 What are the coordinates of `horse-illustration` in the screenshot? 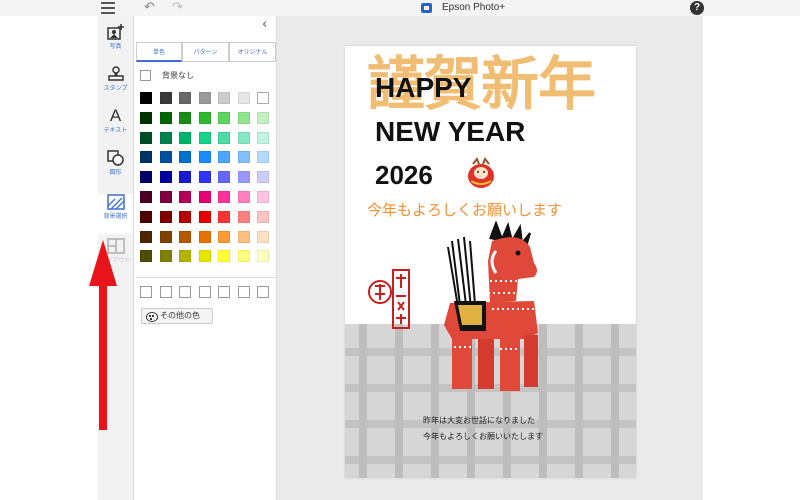 It's located at (492, 311).